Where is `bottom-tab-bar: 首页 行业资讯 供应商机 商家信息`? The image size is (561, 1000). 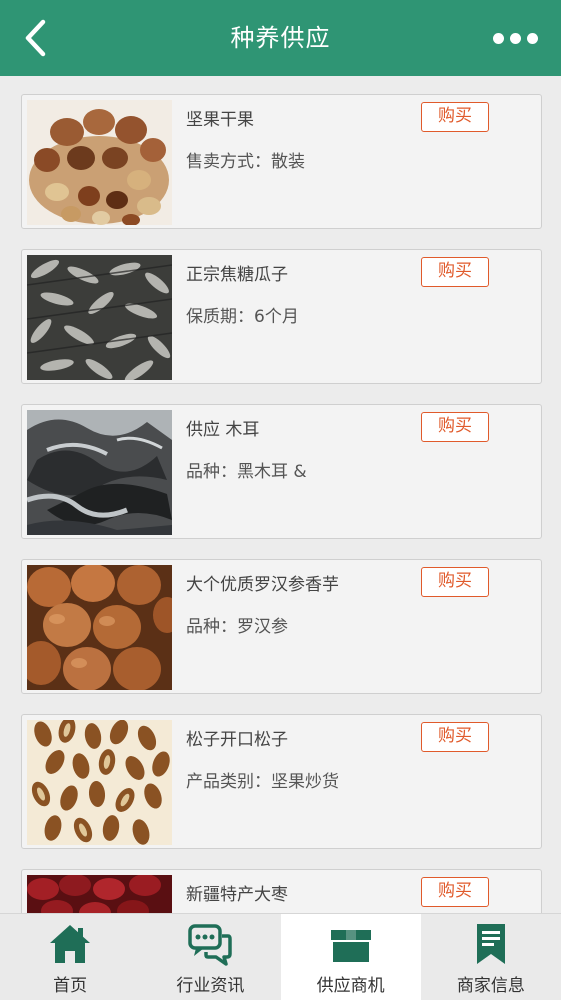
bottom-tab-bar: 首页 行业资讯 供应商机 商家信息 is located at coordinates (280, 956).